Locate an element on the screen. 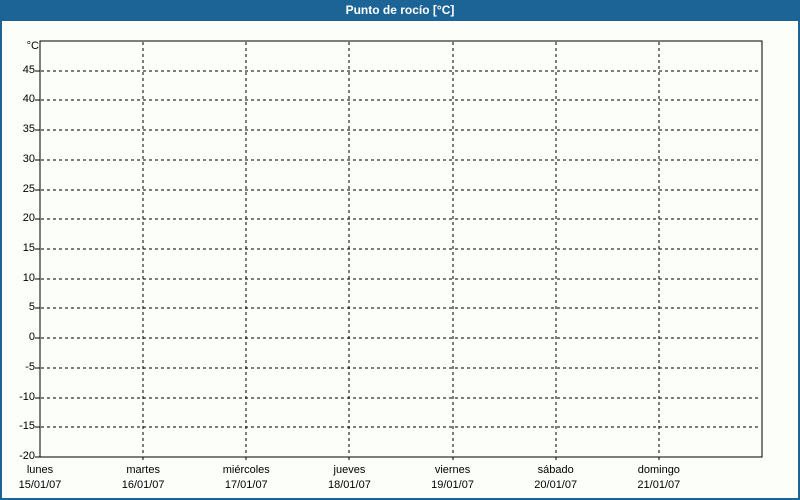 The width and height of the screenshot is (800, 500). x-axis-day-label: miércoles is located at coordinates (246, 470).